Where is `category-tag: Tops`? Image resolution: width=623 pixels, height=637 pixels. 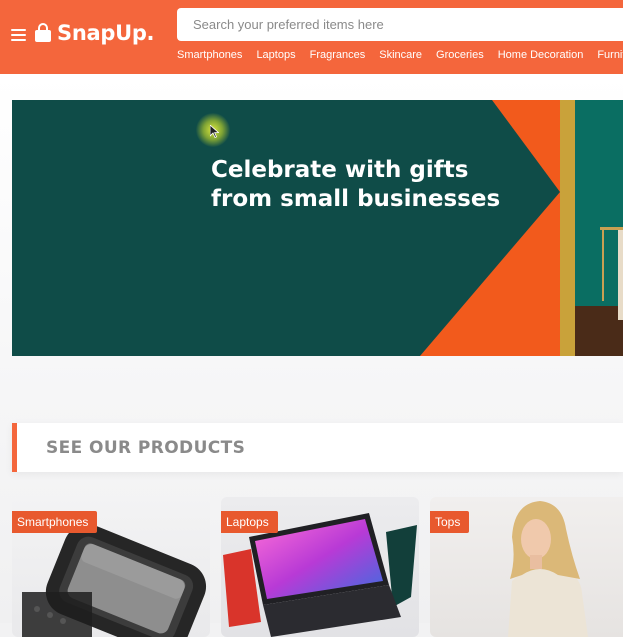 category-tag: Tops is located at coordinates (450, 522).